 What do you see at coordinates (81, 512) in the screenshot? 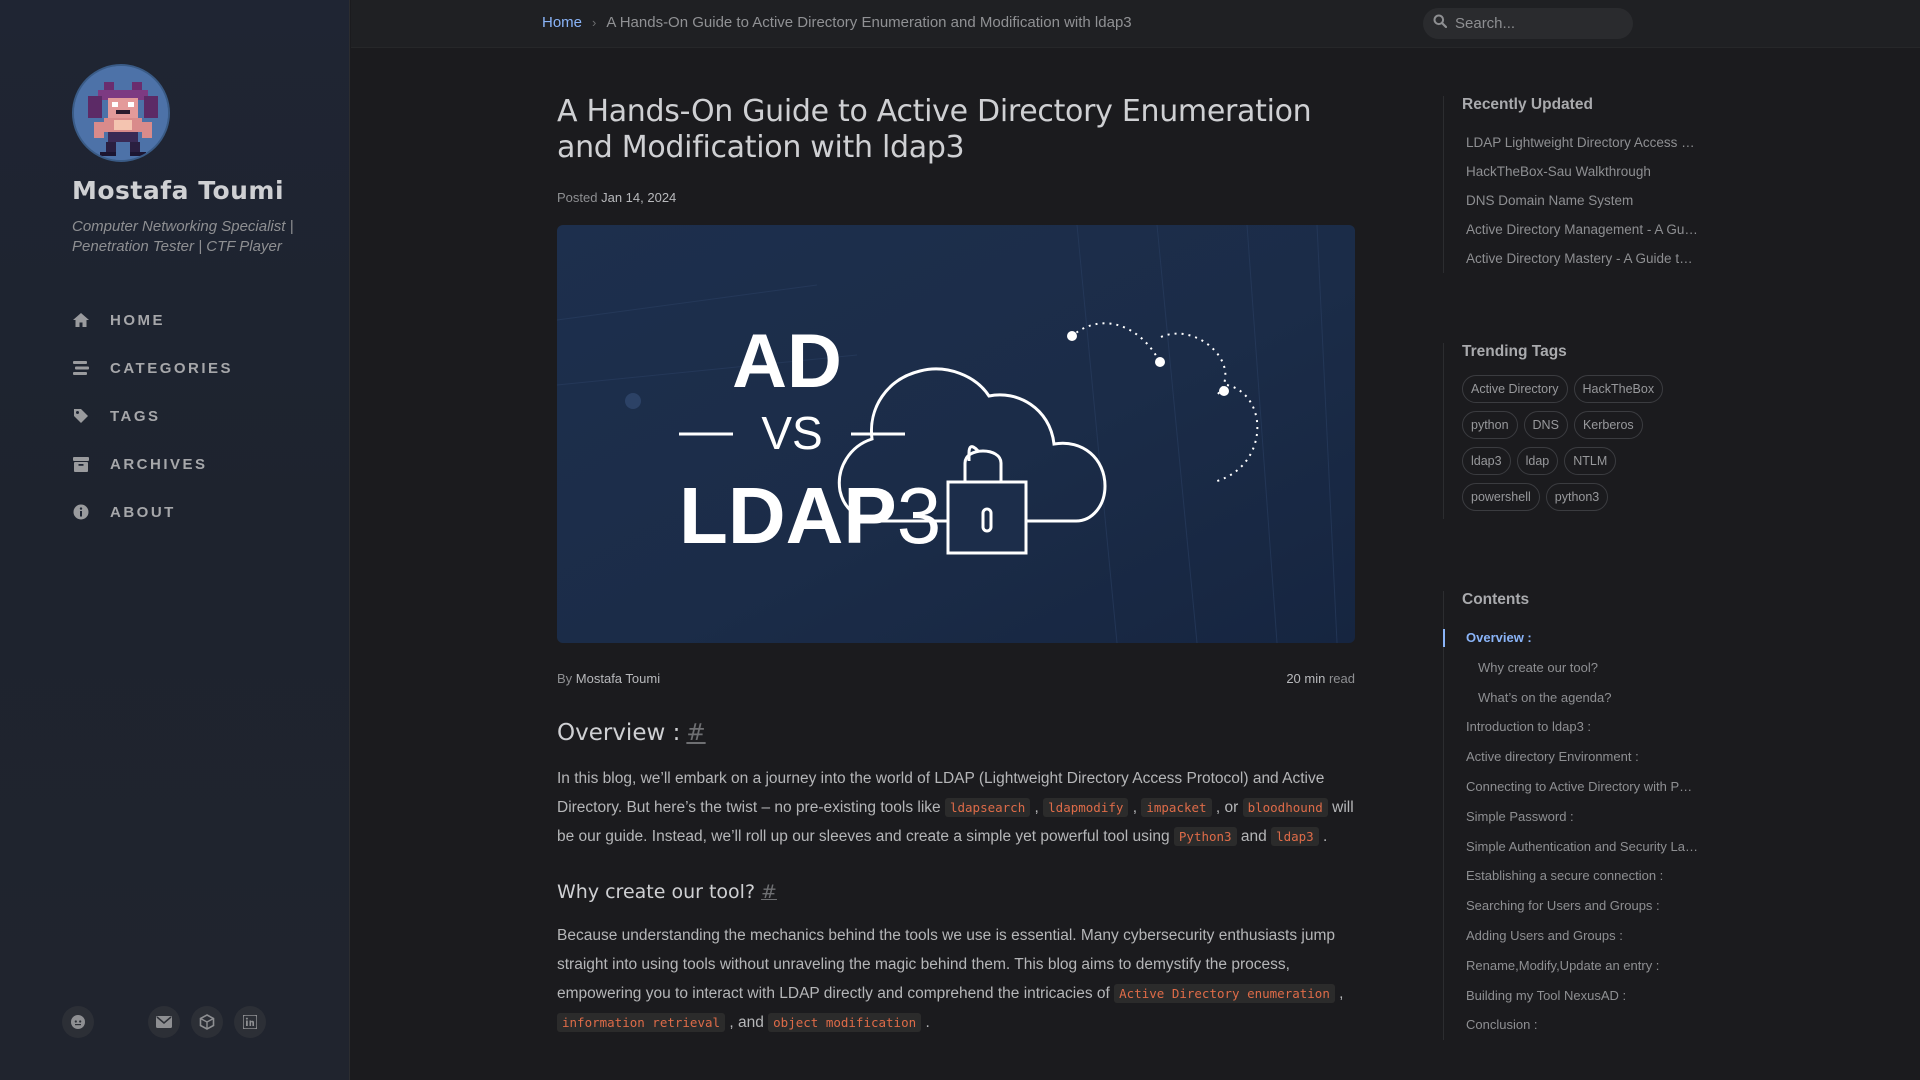
I see `info-circle-icon` at bounding box center [81, 512].